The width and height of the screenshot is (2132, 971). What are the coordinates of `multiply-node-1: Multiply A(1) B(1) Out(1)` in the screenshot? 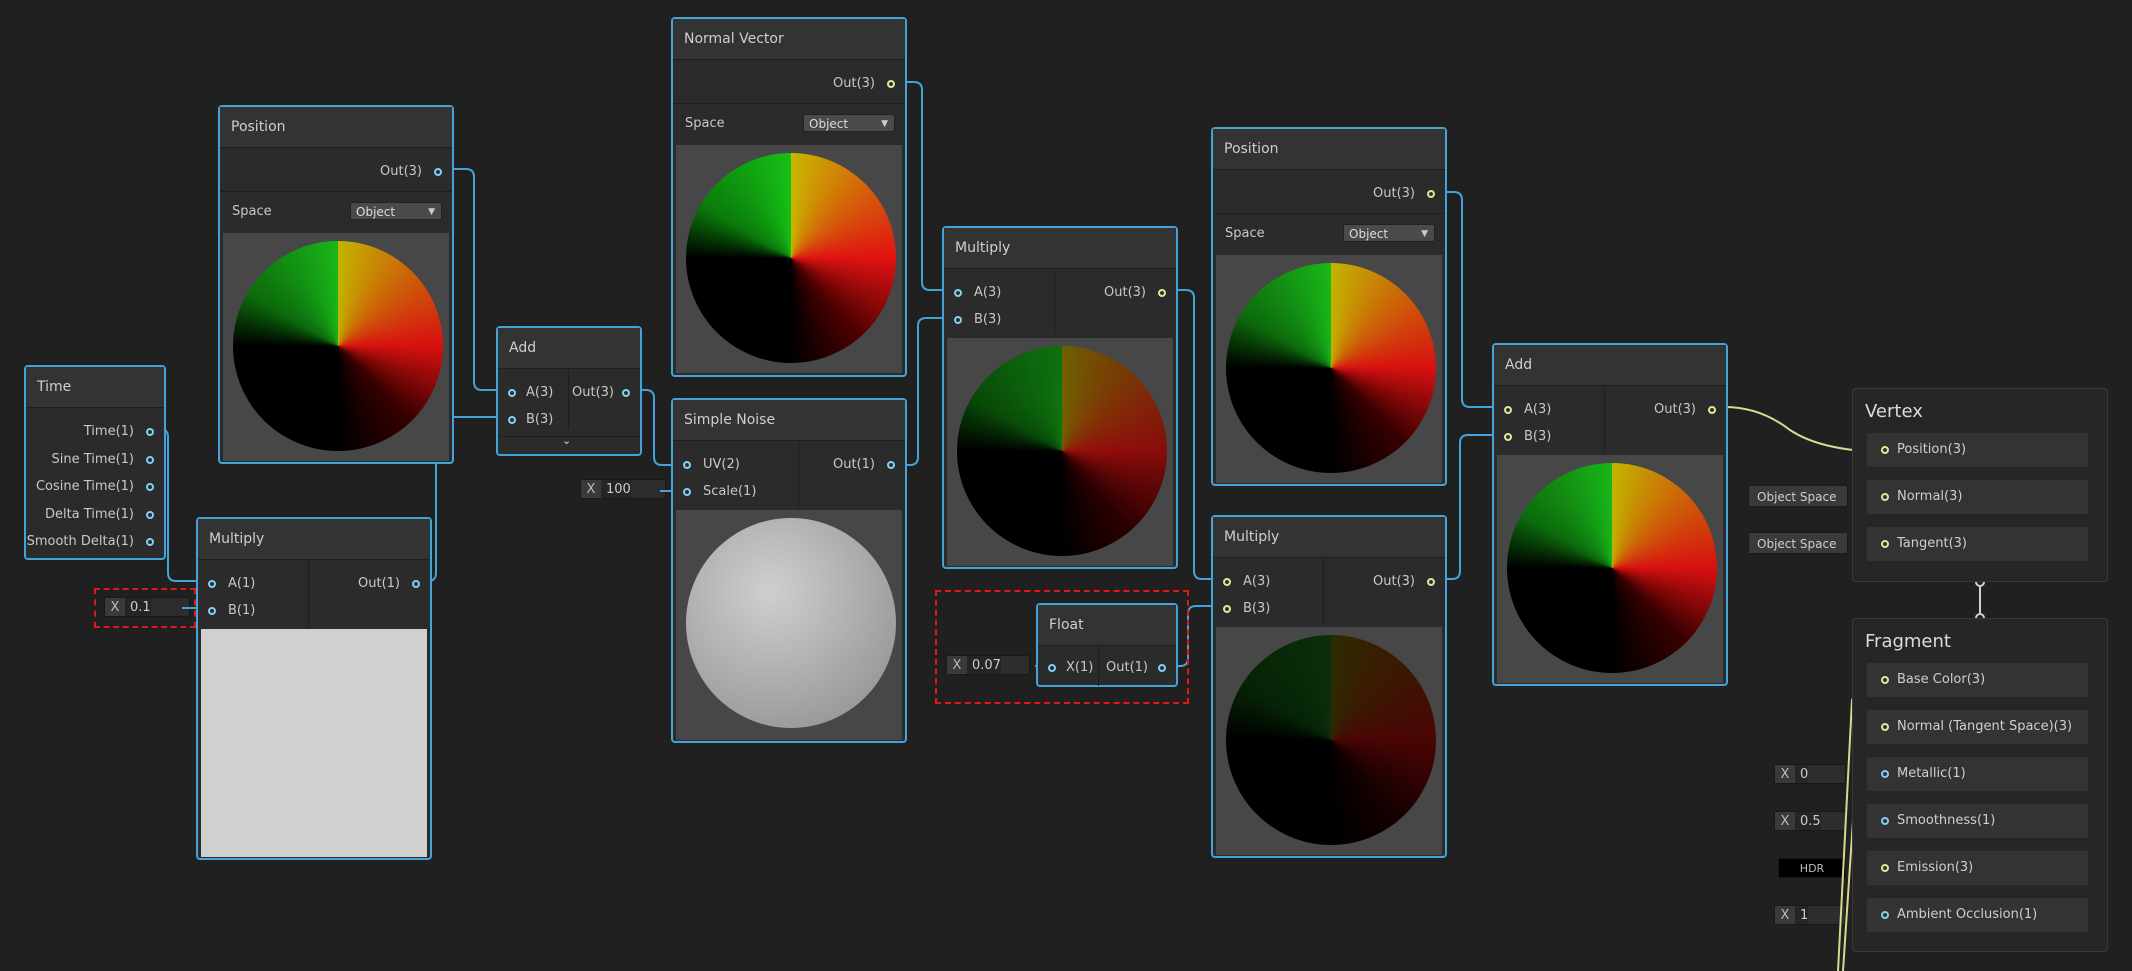 It's located at (314, 688).